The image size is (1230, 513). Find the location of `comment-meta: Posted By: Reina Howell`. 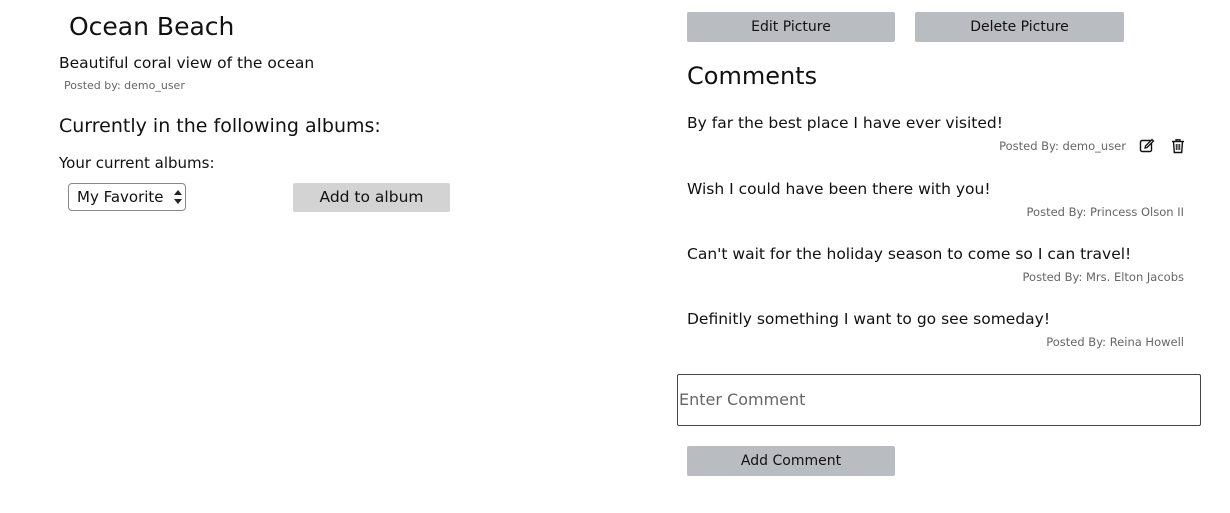

comment-meta: Posted By: Reina Howell is located at coordinates (1115, 342).